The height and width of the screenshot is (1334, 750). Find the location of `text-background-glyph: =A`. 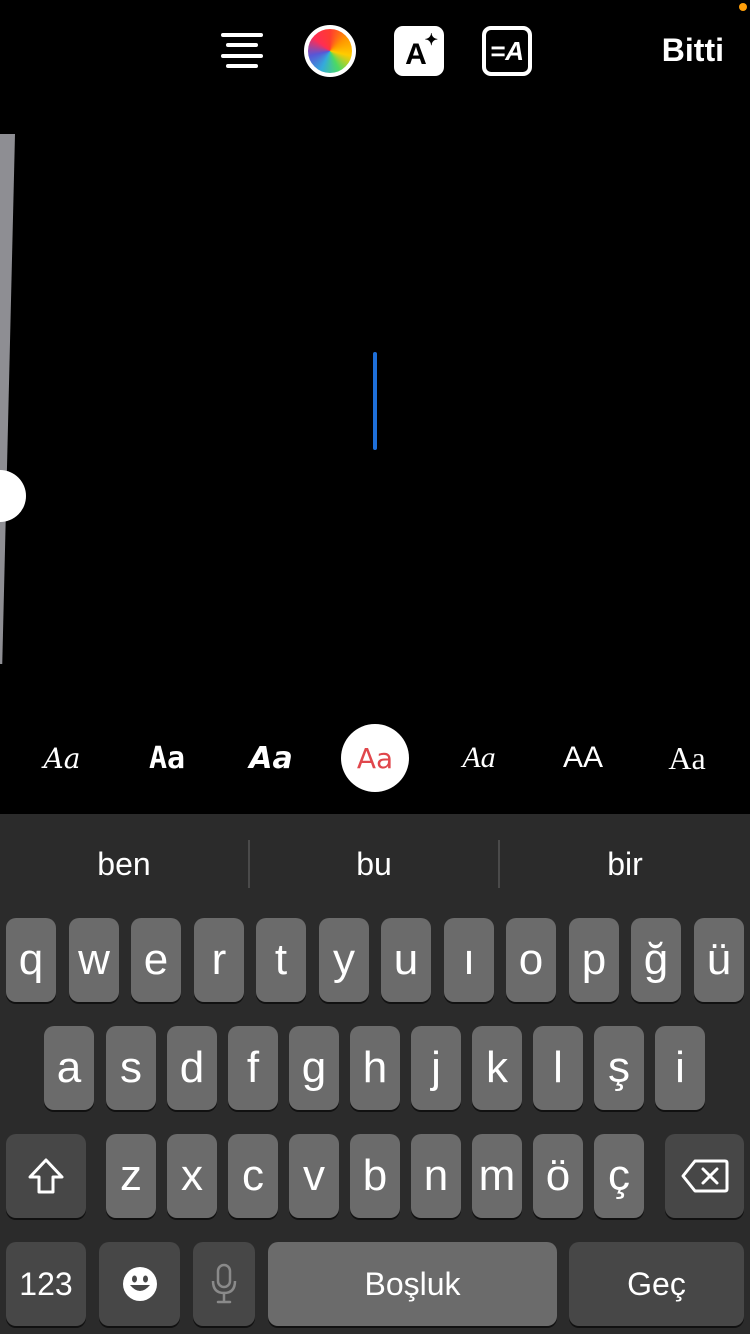

text-background-glyph: =A is located at coordinates (507, 50).